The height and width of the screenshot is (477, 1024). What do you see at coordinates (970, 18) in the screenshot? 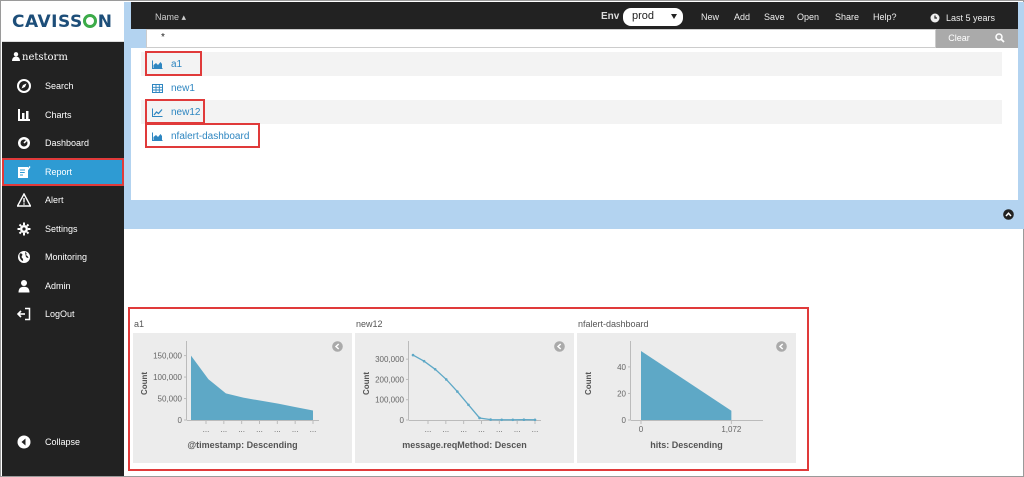
I see `time-range-picker: Last 5 years` at bounding box center [970, 18].